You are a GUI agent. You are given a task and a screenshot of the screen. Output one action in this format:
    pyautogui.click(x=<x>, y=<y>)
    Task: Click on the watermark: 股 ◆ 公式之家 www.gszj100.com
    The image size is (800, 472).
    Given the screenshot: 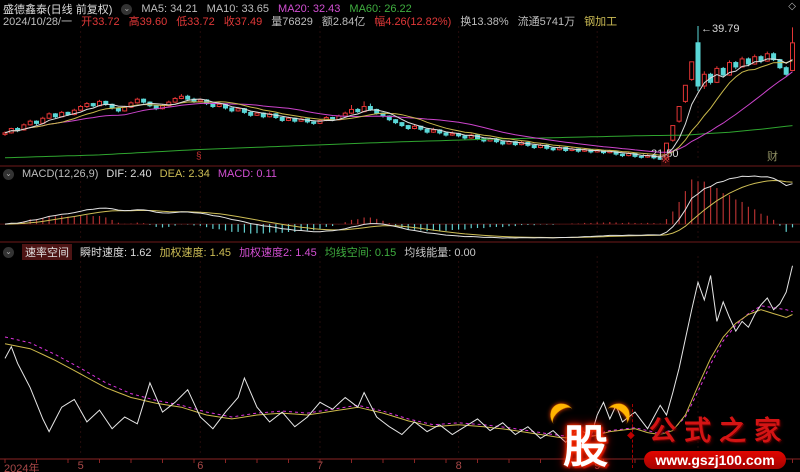 What is the action you would take?
    pyautogui.click(x=672, y=429)
    